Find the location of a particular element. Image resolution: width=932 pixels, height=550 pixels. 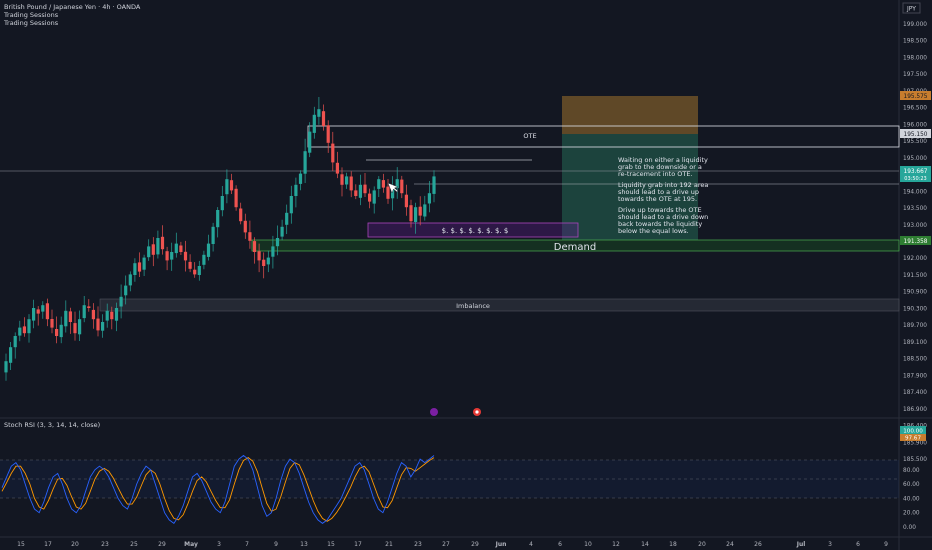

time-tick: 7 is located at coordinates (247, 544).